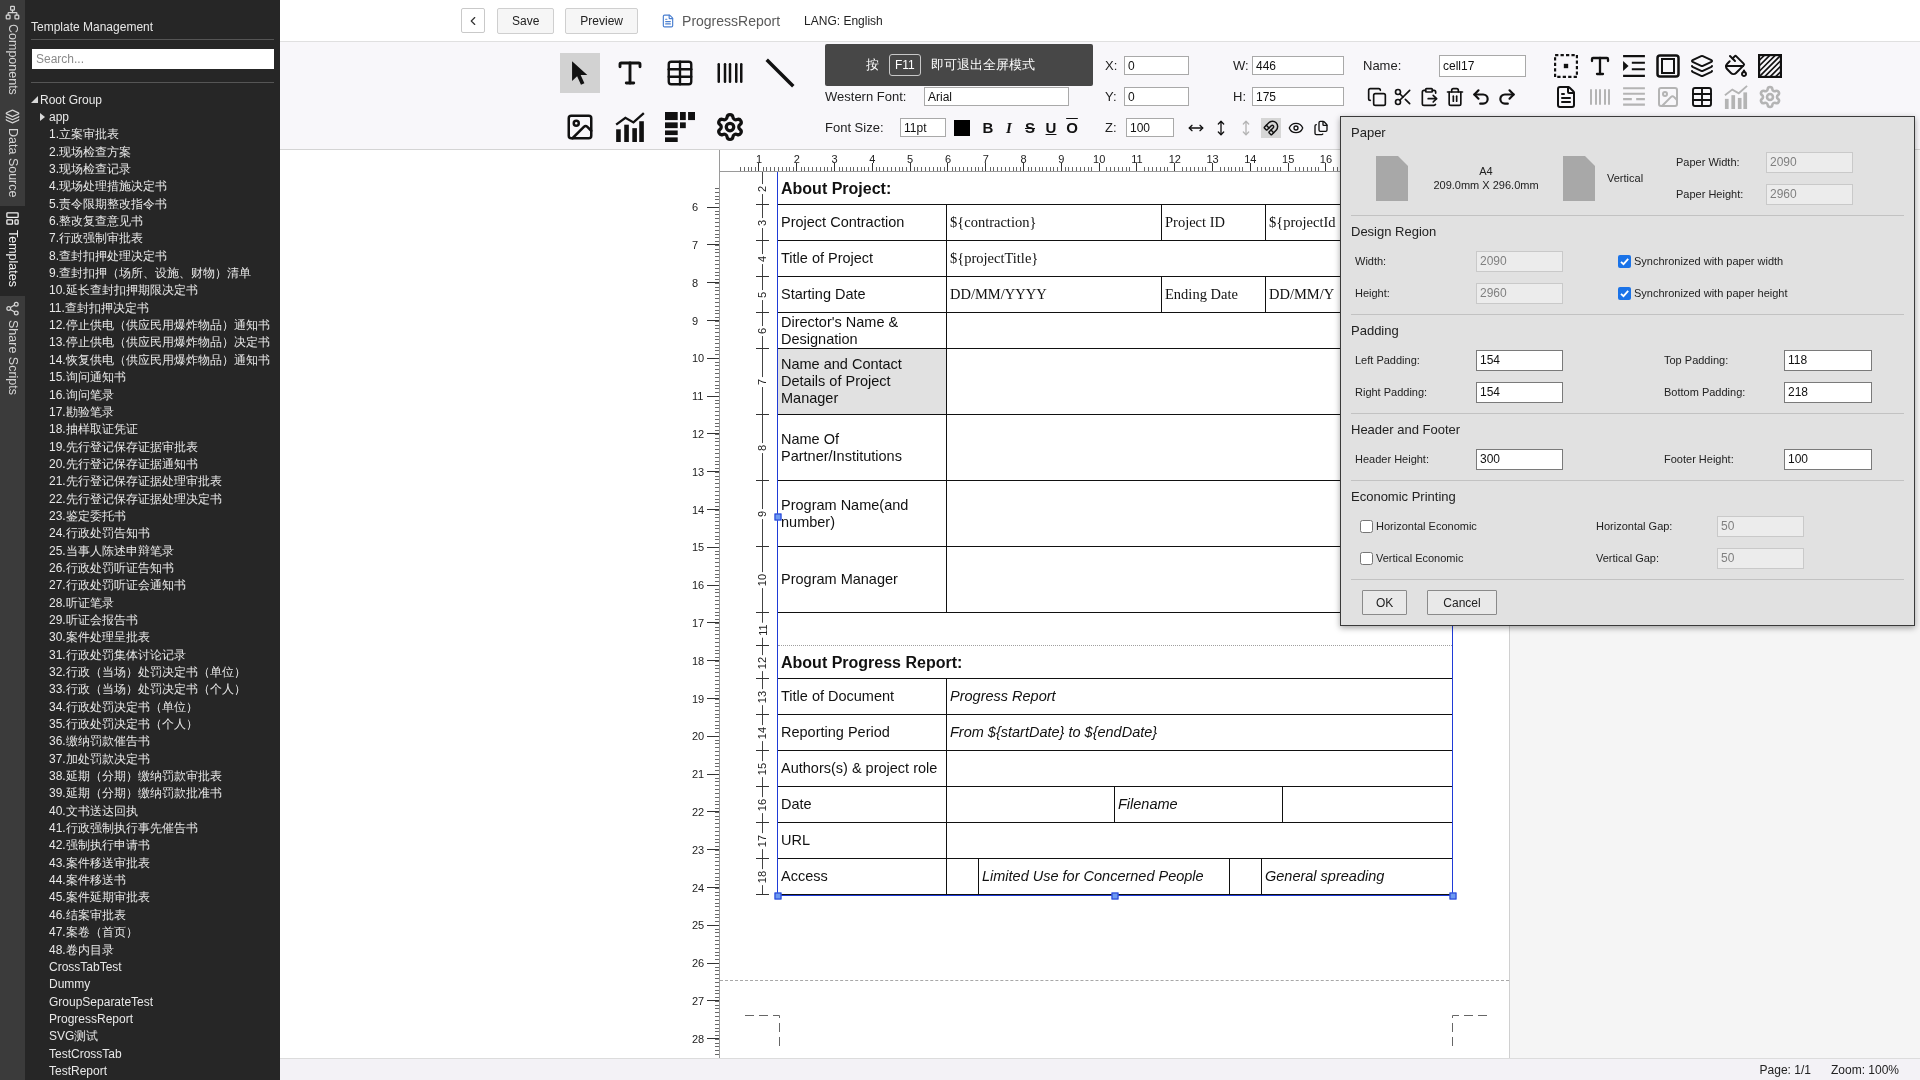 The image size is (1920, 1080). I want to click on dialog-button: OK, so click(1385, 602).